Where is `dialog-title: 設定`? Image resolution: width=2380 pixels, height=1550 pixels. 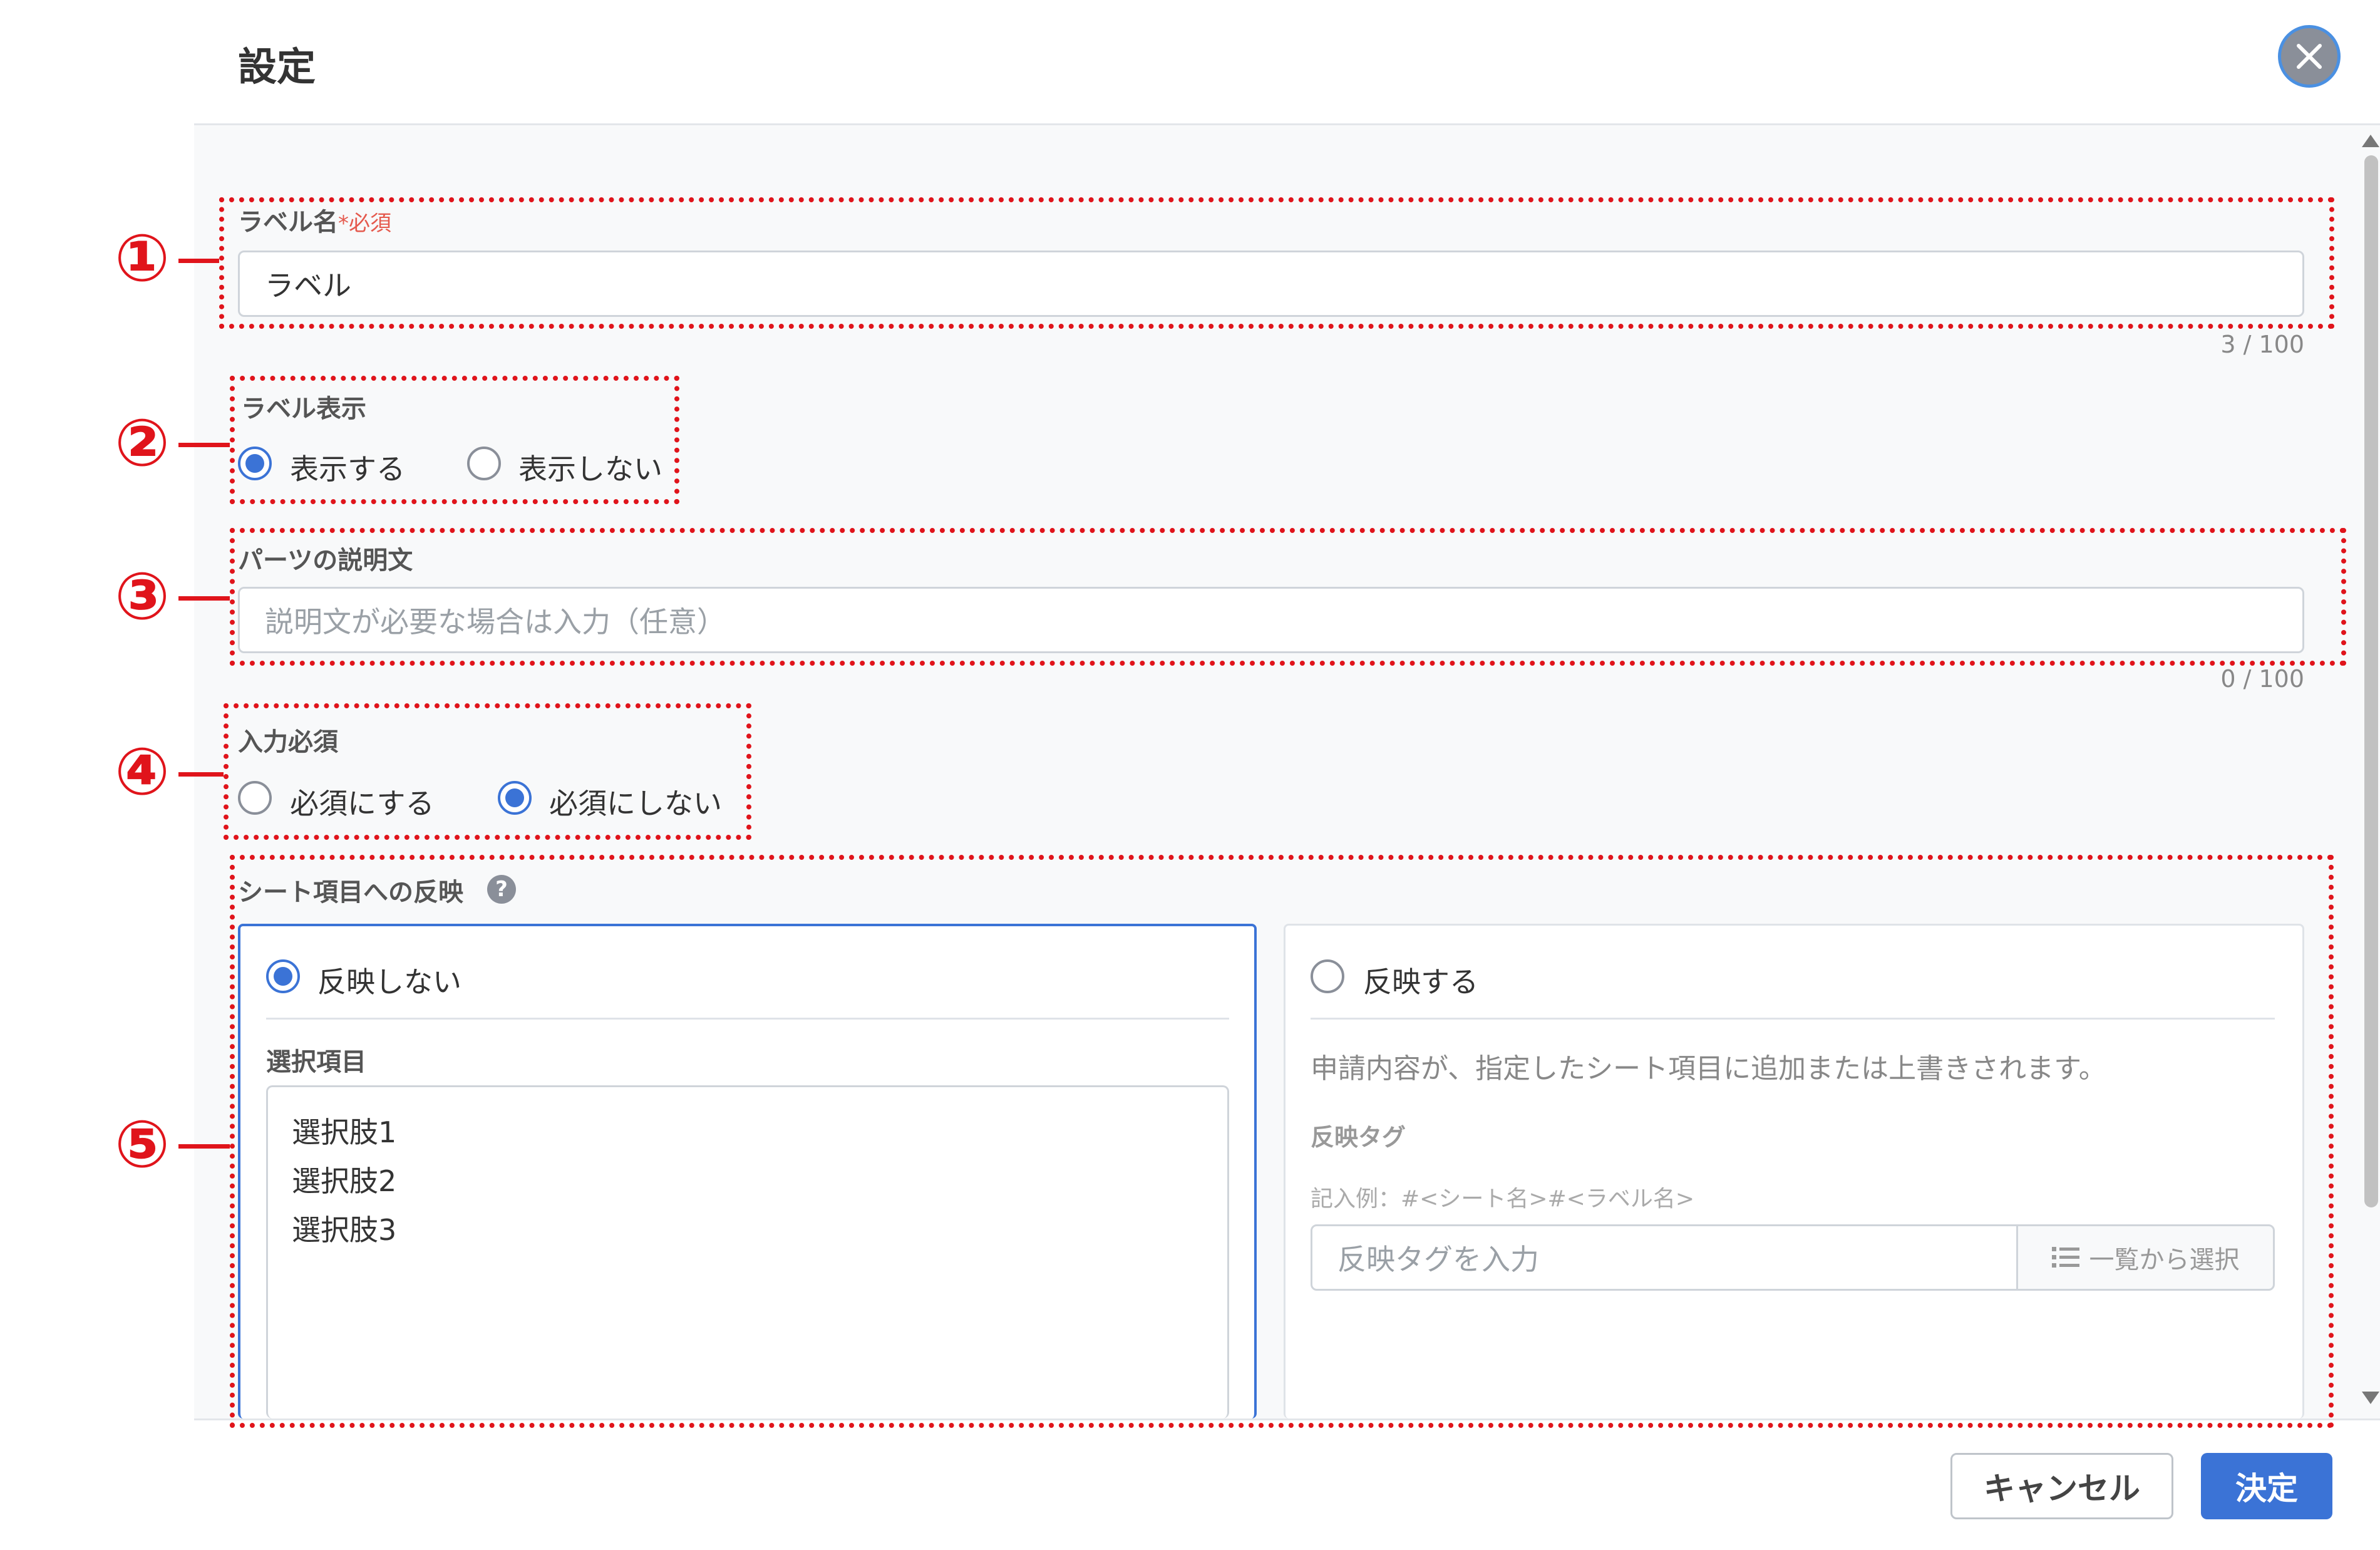
dialog-title: 設定 is located at coordinates (277, 67).